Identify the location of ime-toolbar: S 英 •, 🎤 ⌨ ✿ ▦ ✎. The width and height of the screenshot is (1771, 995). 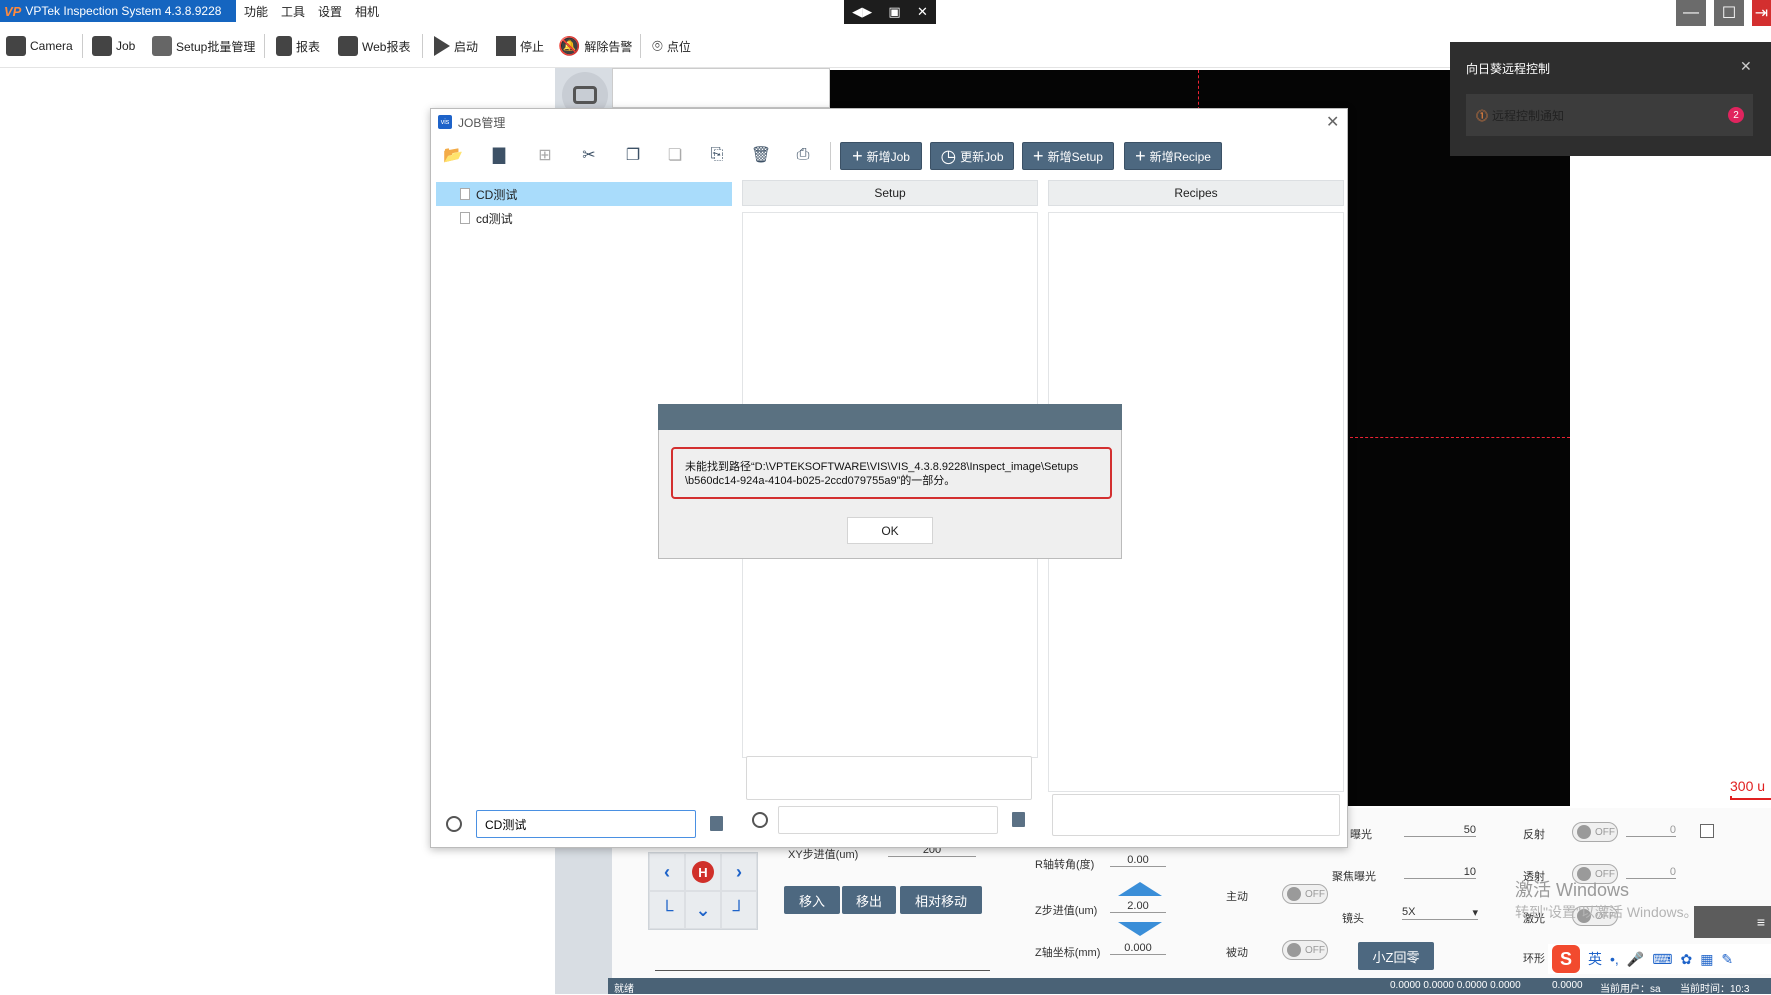
(1659, 959).